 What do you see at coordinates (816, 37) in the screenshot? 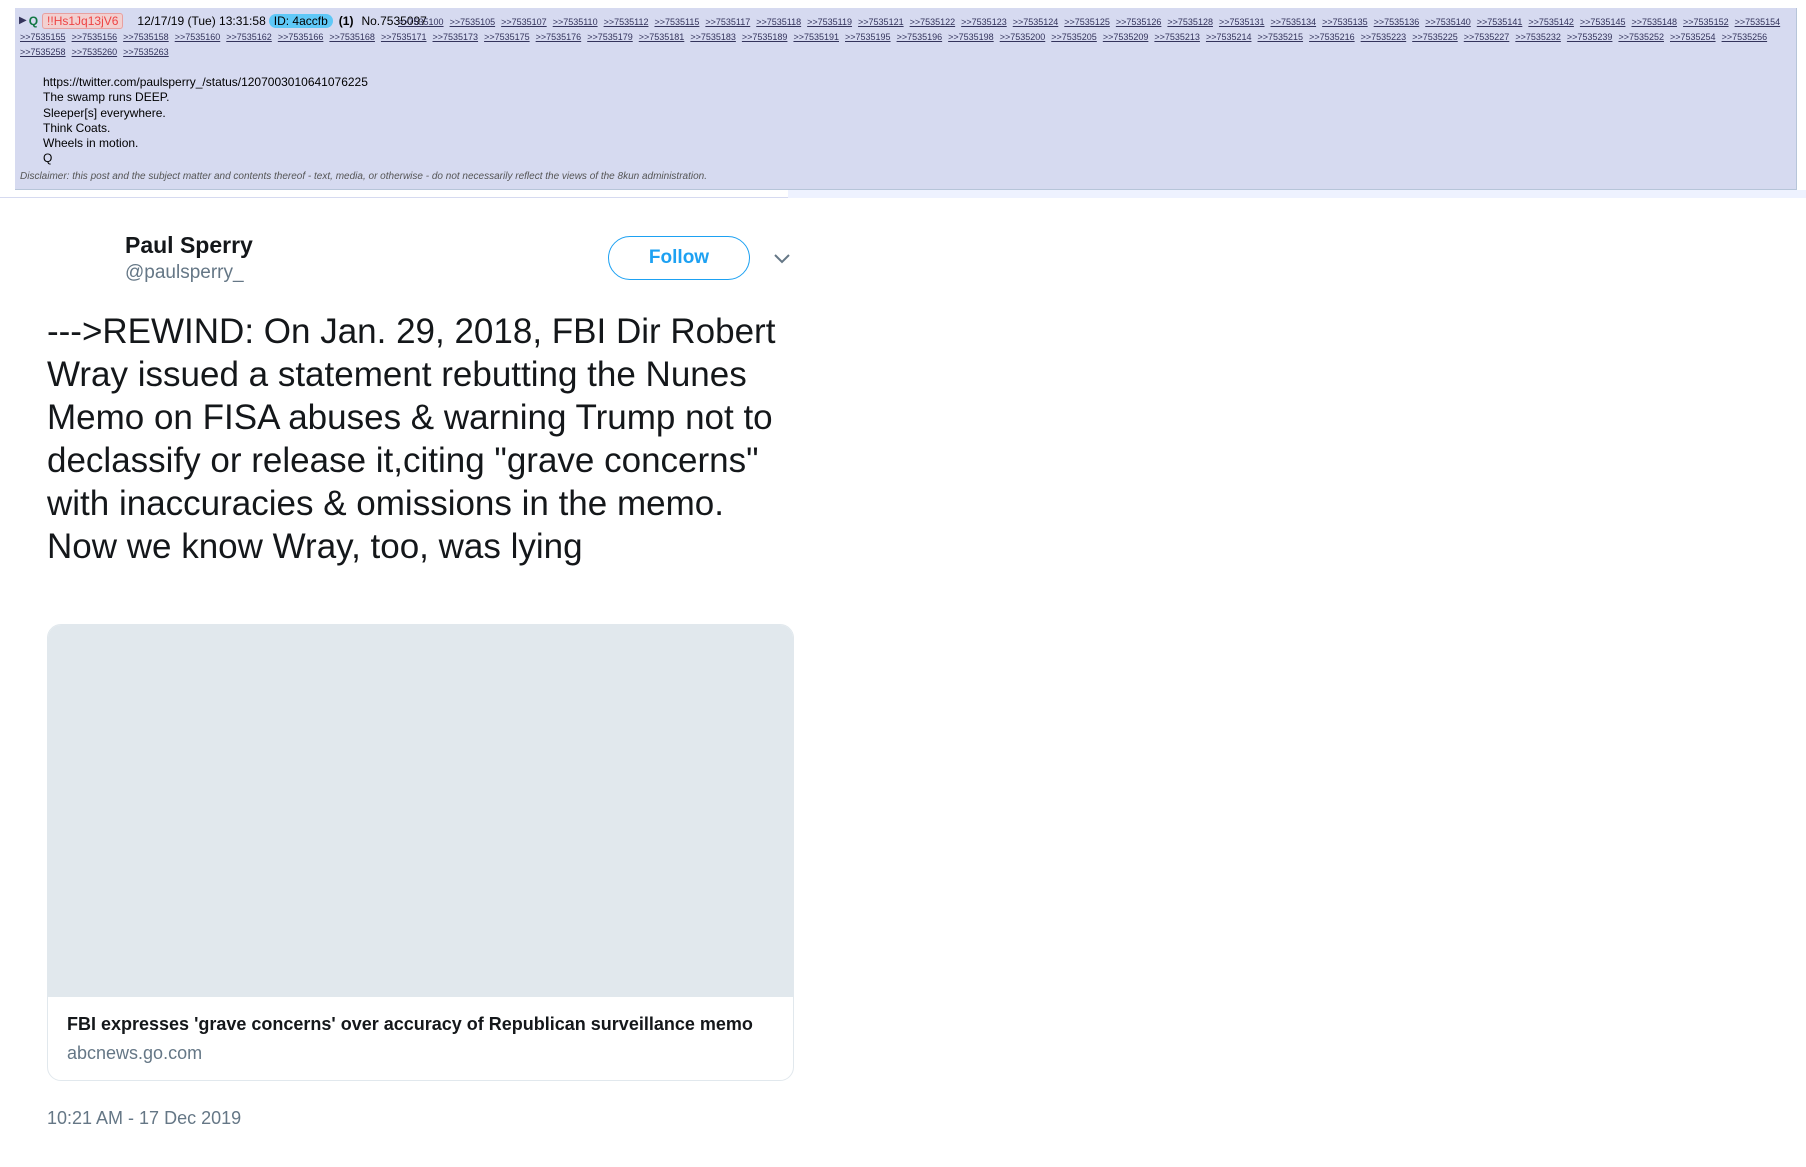
I see `backlink: >>7535191` at bounding box center [816, 37].